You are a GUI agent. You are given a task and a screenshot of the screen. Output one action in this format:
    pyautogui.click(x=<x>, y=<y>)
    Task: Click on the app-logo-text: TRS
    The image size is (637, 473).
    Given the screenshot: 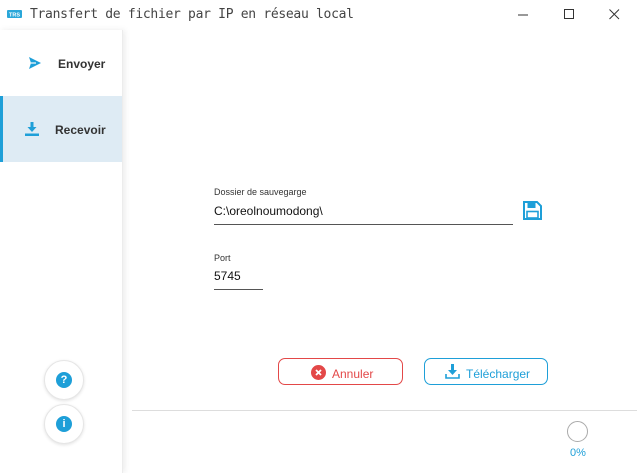 What is the action you would take?
    pyautogui.click(x=14, y=16)
    